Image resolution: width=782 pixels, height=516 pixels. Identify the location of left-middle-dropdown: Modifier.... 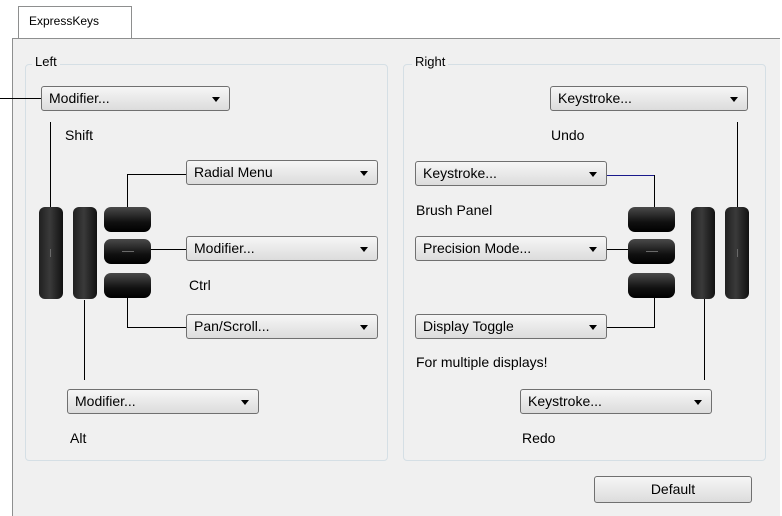
(282, 248).